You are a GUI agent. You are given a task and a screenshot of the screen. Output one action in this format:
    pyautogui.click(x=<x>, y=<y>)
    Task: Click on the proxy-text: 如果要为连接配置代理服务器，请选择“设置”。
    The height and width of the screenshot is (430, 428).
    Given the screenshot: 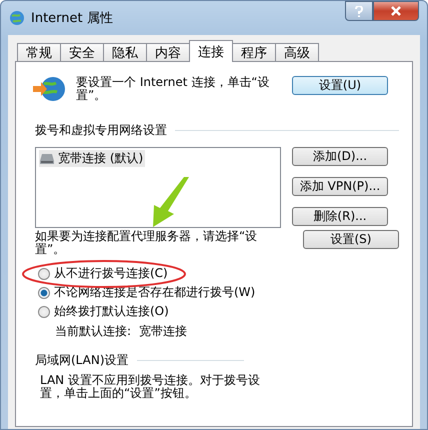 What is the action you would take?
    pyautogui.click(x=146, y=243)
    